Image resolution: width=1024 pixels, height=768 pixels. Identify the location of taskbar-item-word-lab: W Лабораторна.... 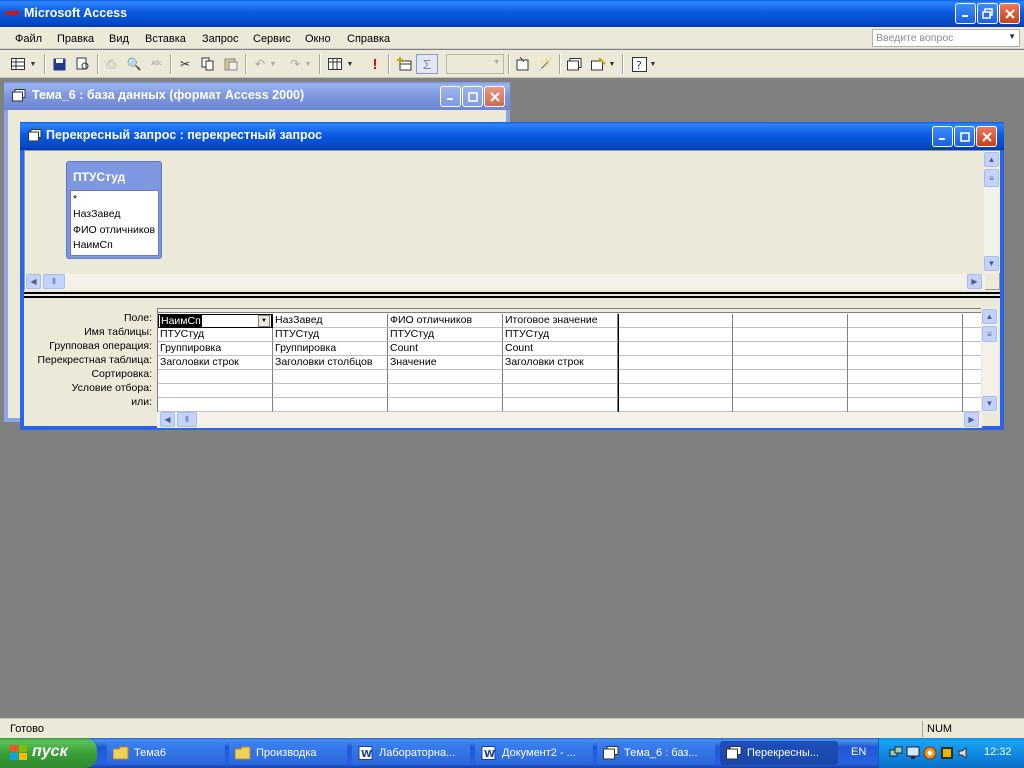
(411, 753).